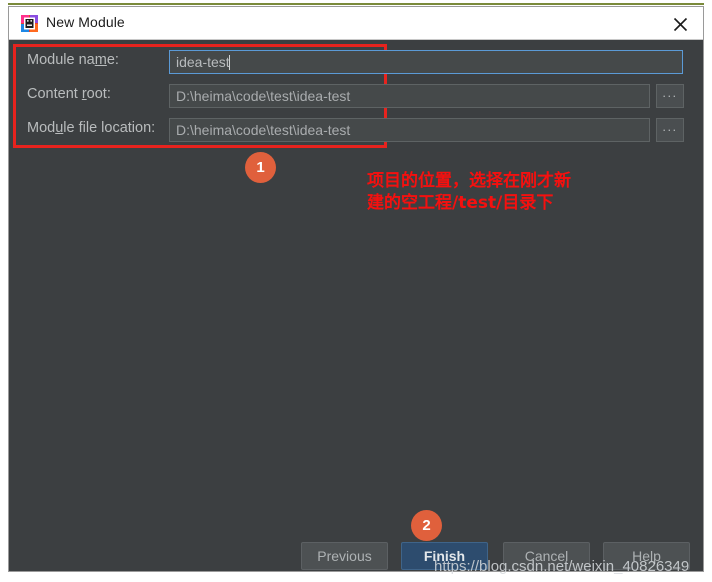 The width and height of the screenshot is (712, 582). What do you see at coordinates (460, 203) in the screenshot?
I see `annotation-note-line-2: 建的空工程/test/目录下` at bounding box center [460, 203].